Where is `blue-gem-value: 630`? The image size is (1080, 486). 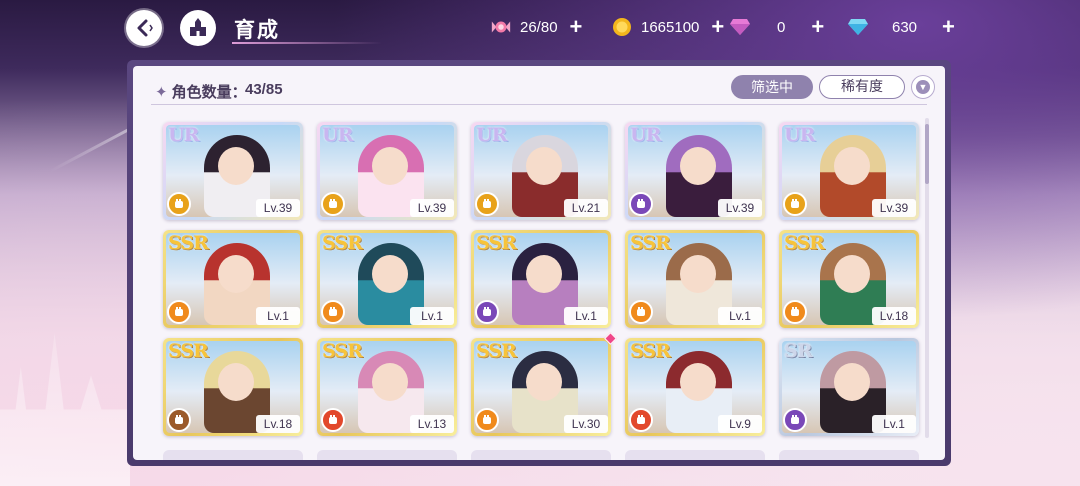
blue-gem-value: 630 is located at coordinates (905, 27).